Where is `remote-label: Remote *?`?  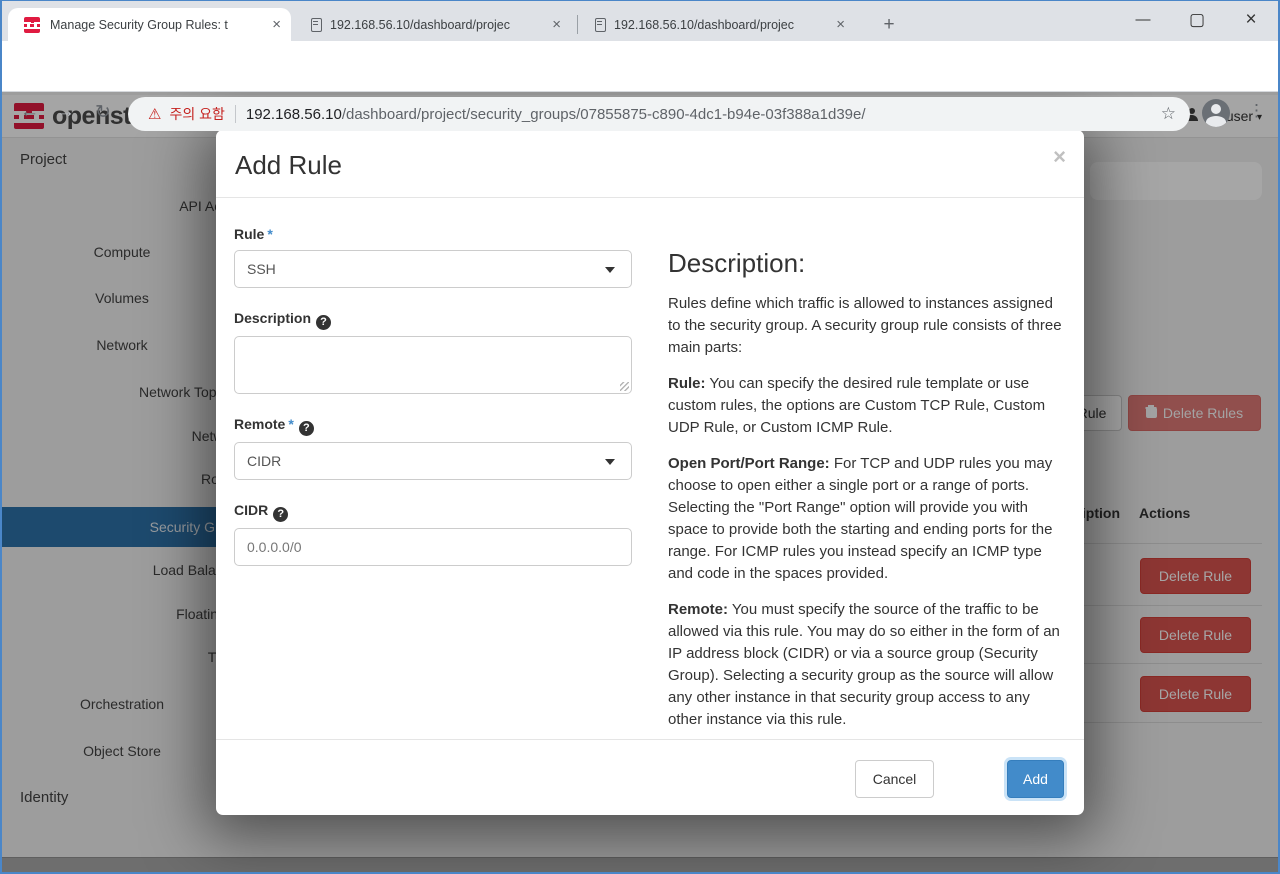
remote-label: Remote *? is located at coordinates (433, 426).